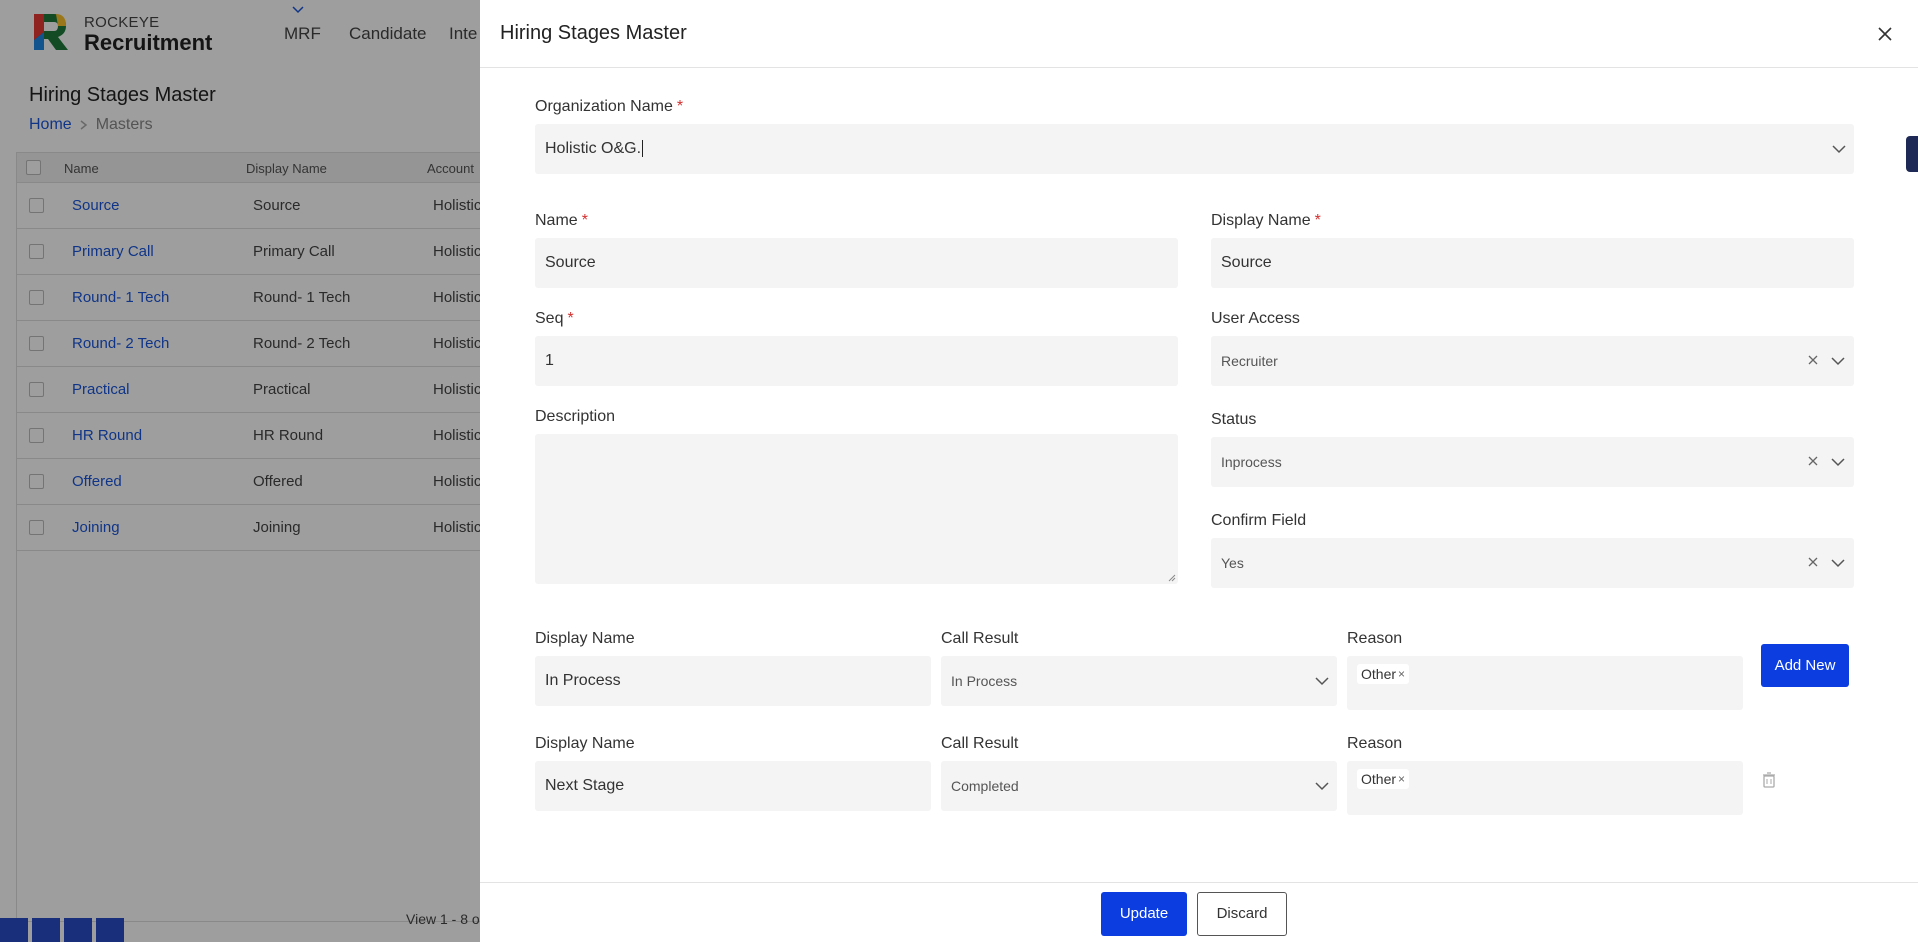 Image resolution: width=1918 pixels, height=942 pixels. What do you see at coordinates (1139, 786) in the screenshot?
I see `call-result-select: Completed` at bounding box center [1139, 786].